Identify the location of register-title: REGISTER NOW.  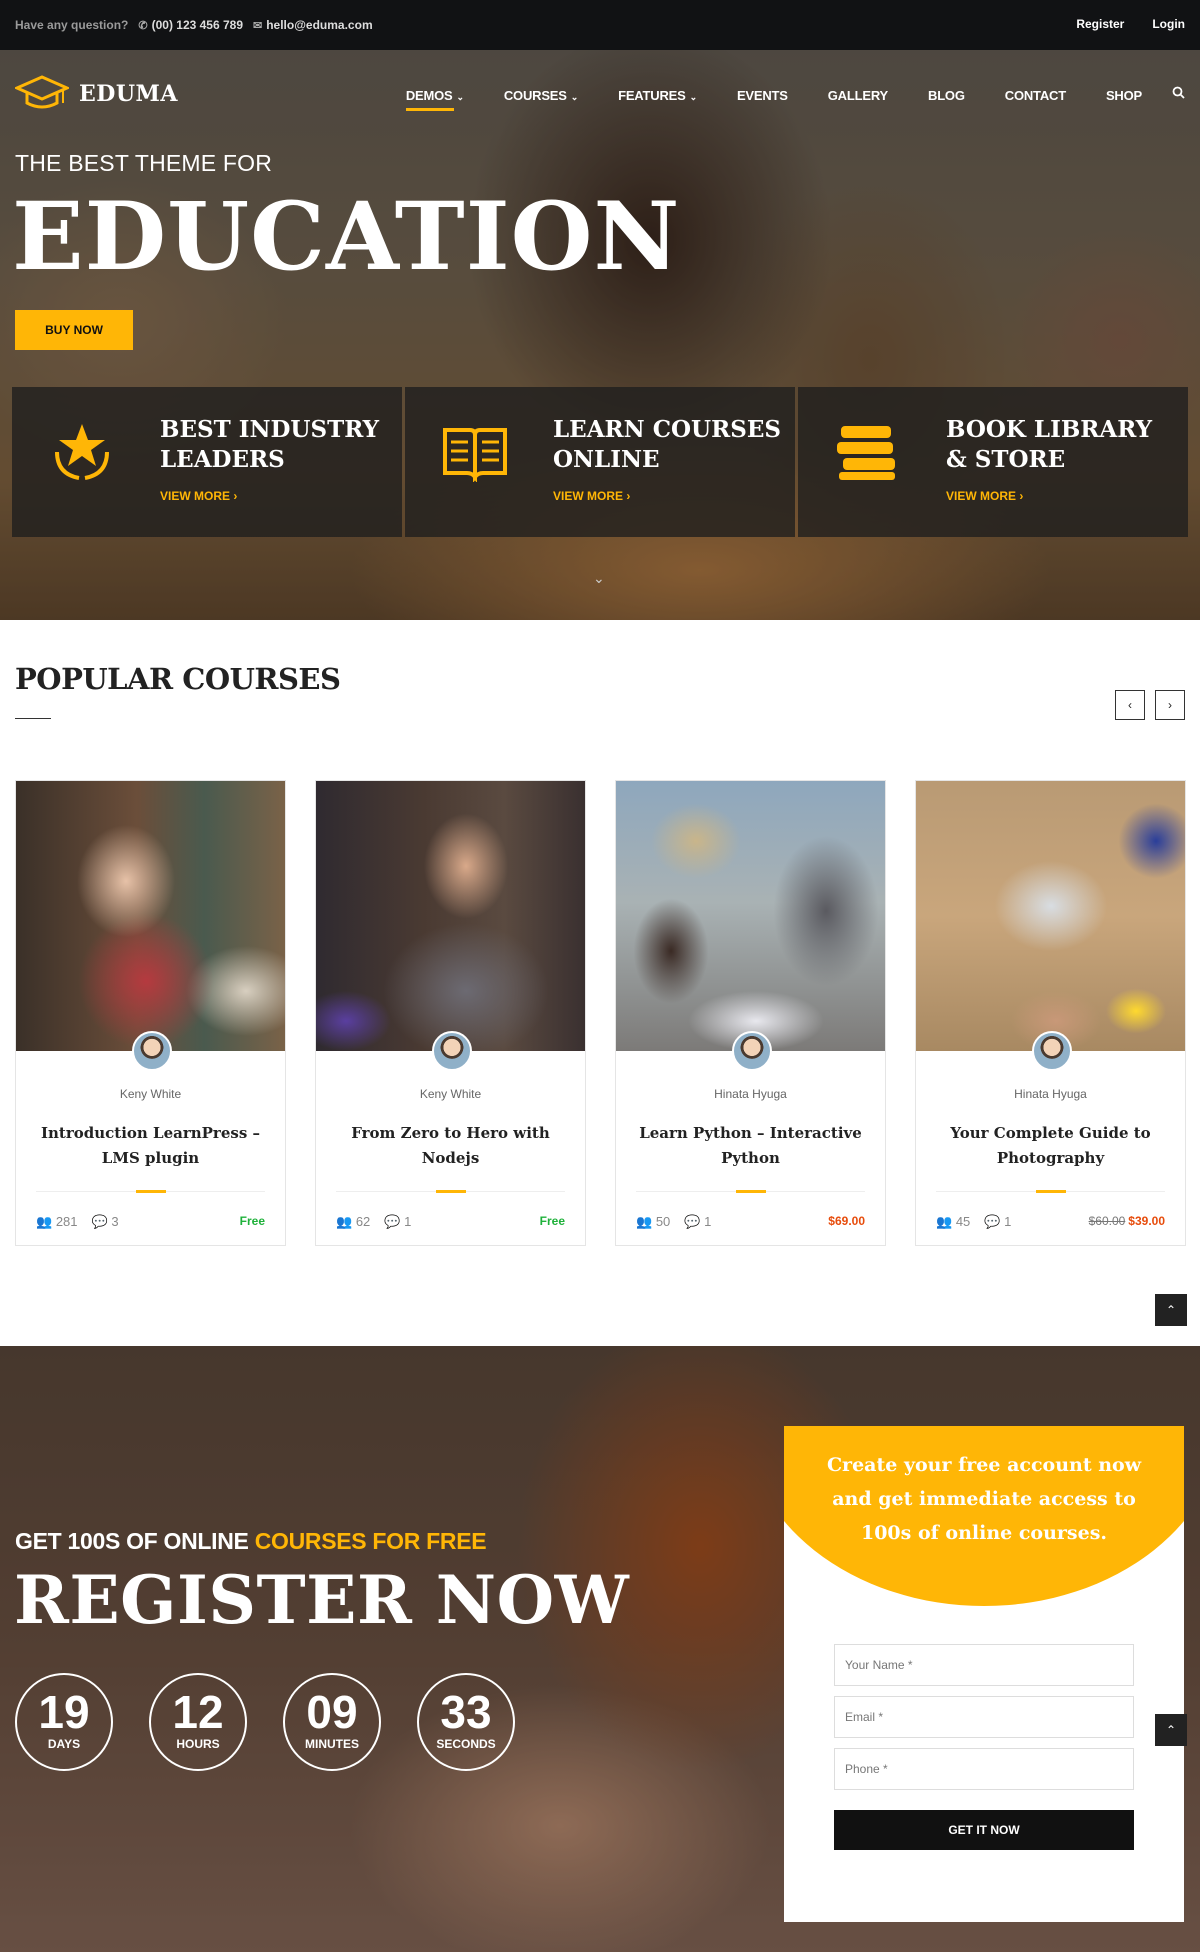
(322, 1600).